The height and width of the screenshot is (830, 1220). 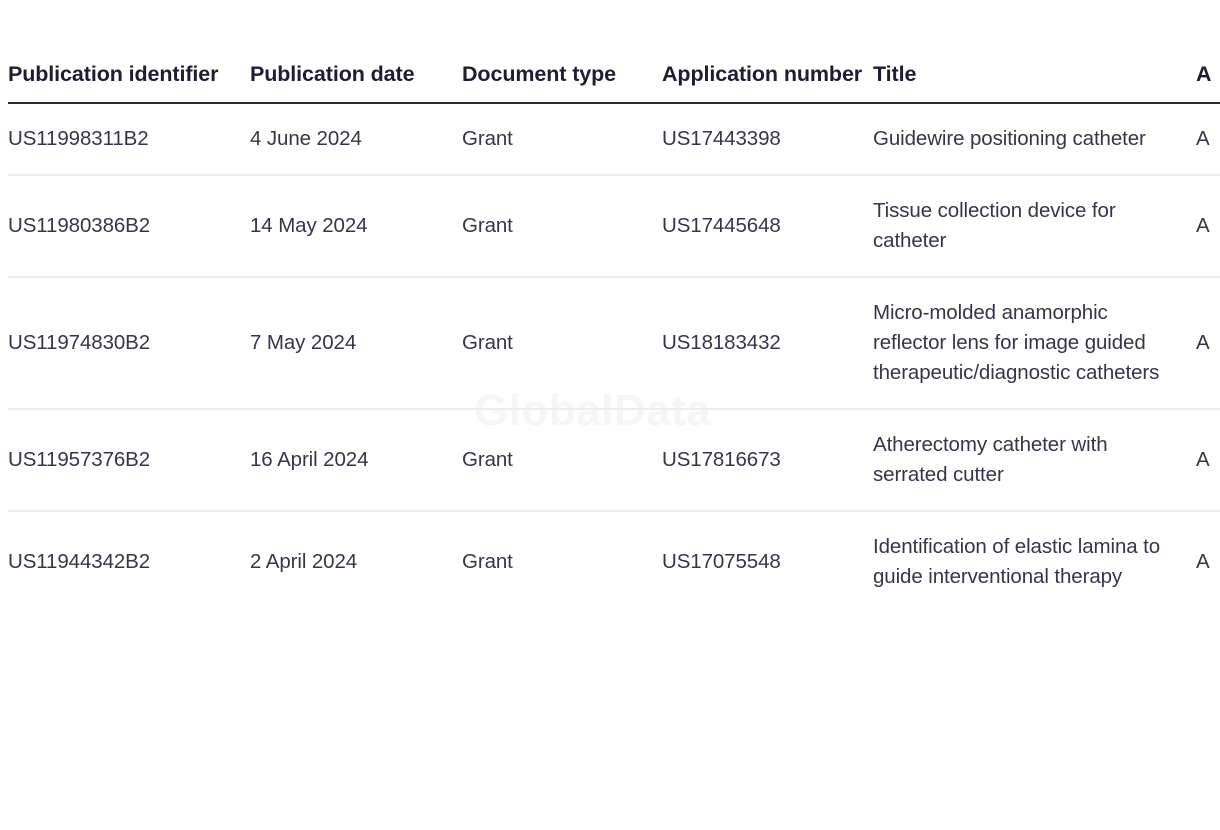 What do you see at coordinates (1009, 138) in the screenshot?
I see `title-value: Guidewire positioning catheter` at bounding box center [1009, 138].